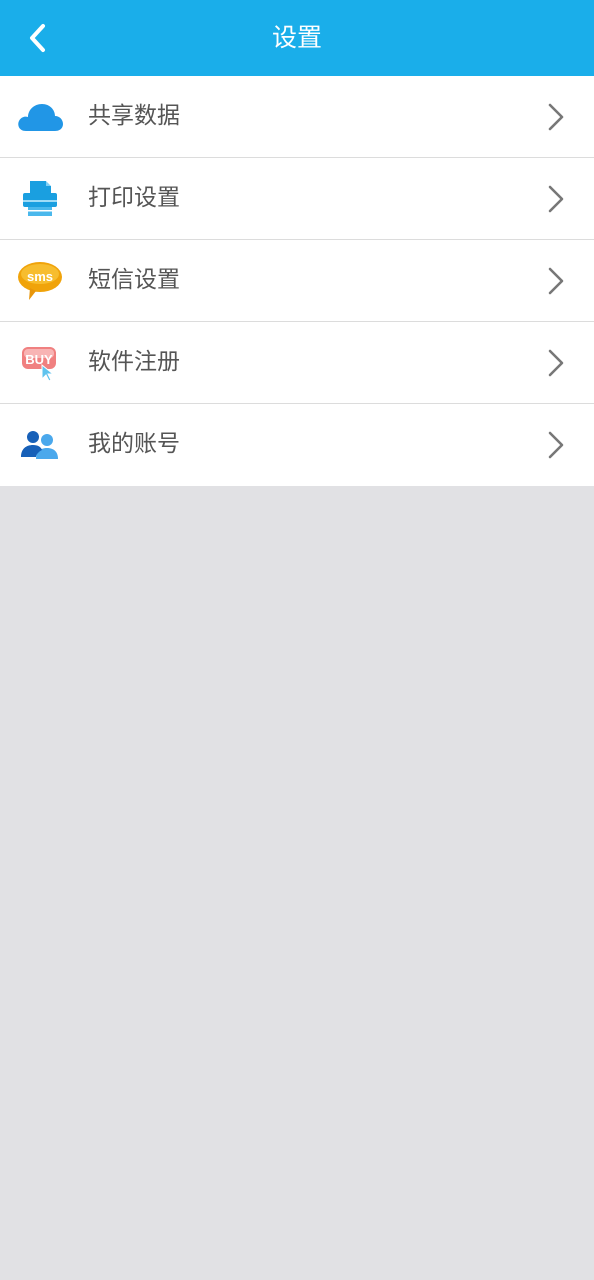 This screenshot has height=1280, width=594. What do you see at coordinates (297, 363) in the screenshot?
I see `menu-item-software-register: BUY 软件注册` at bounding box center [297, 363].